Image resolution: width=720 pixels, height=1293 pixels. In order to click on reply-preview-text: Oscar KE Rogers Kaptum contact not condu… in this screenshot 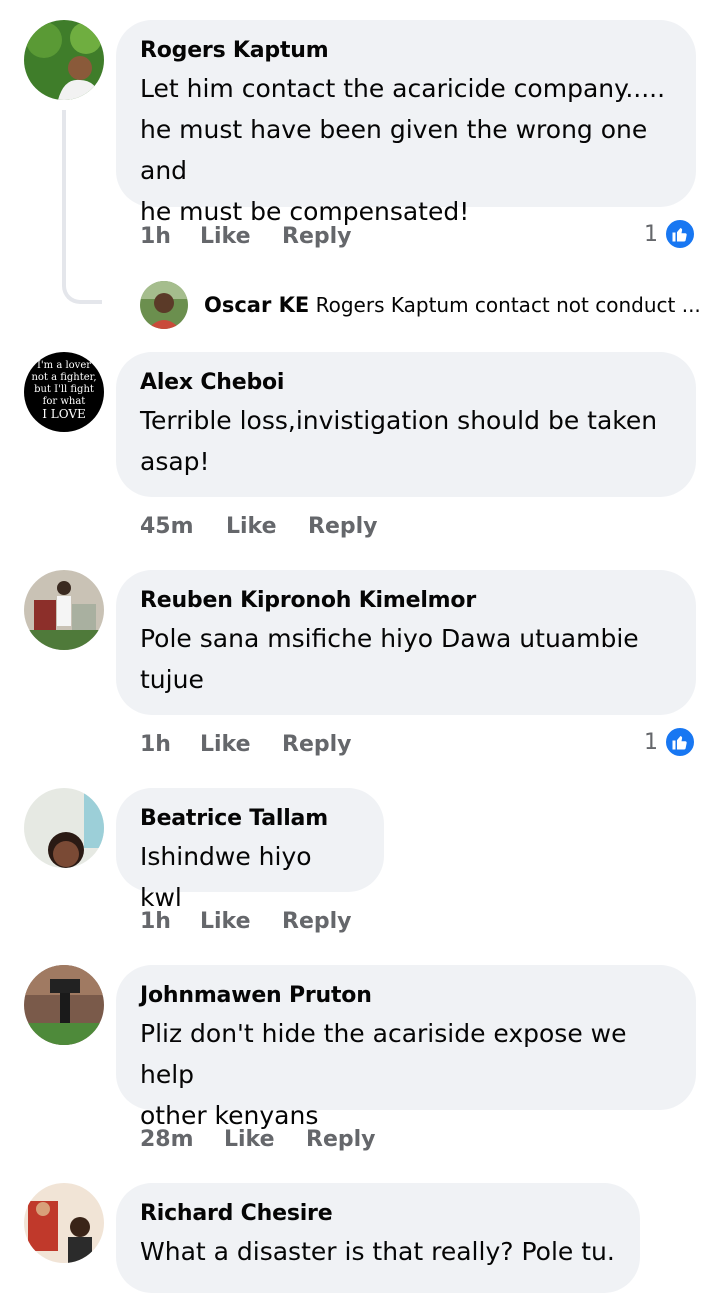, I will do `click(452, 305)`.